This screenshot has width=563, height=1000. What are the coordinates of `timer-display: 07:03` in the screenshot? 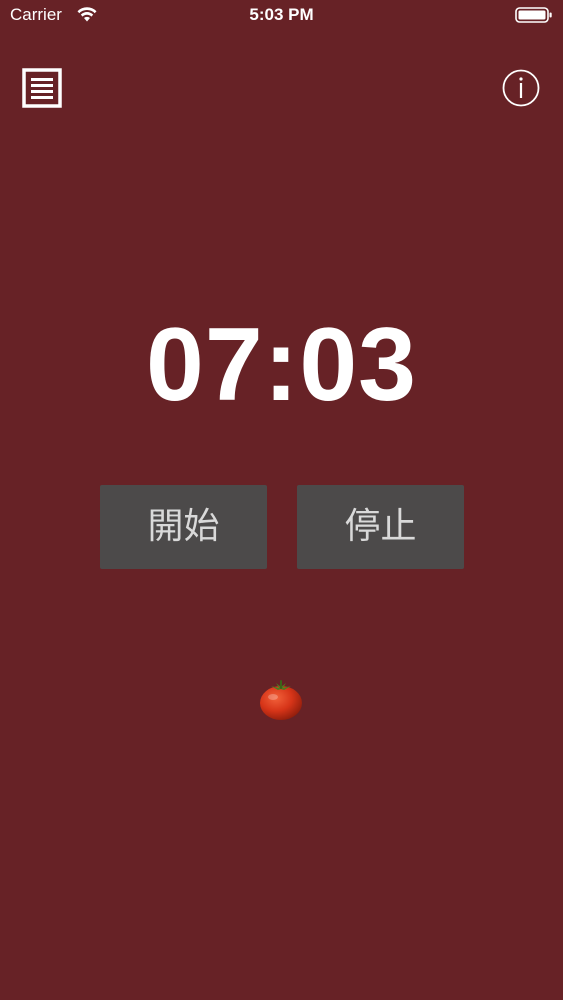 It's located at (281, 365).